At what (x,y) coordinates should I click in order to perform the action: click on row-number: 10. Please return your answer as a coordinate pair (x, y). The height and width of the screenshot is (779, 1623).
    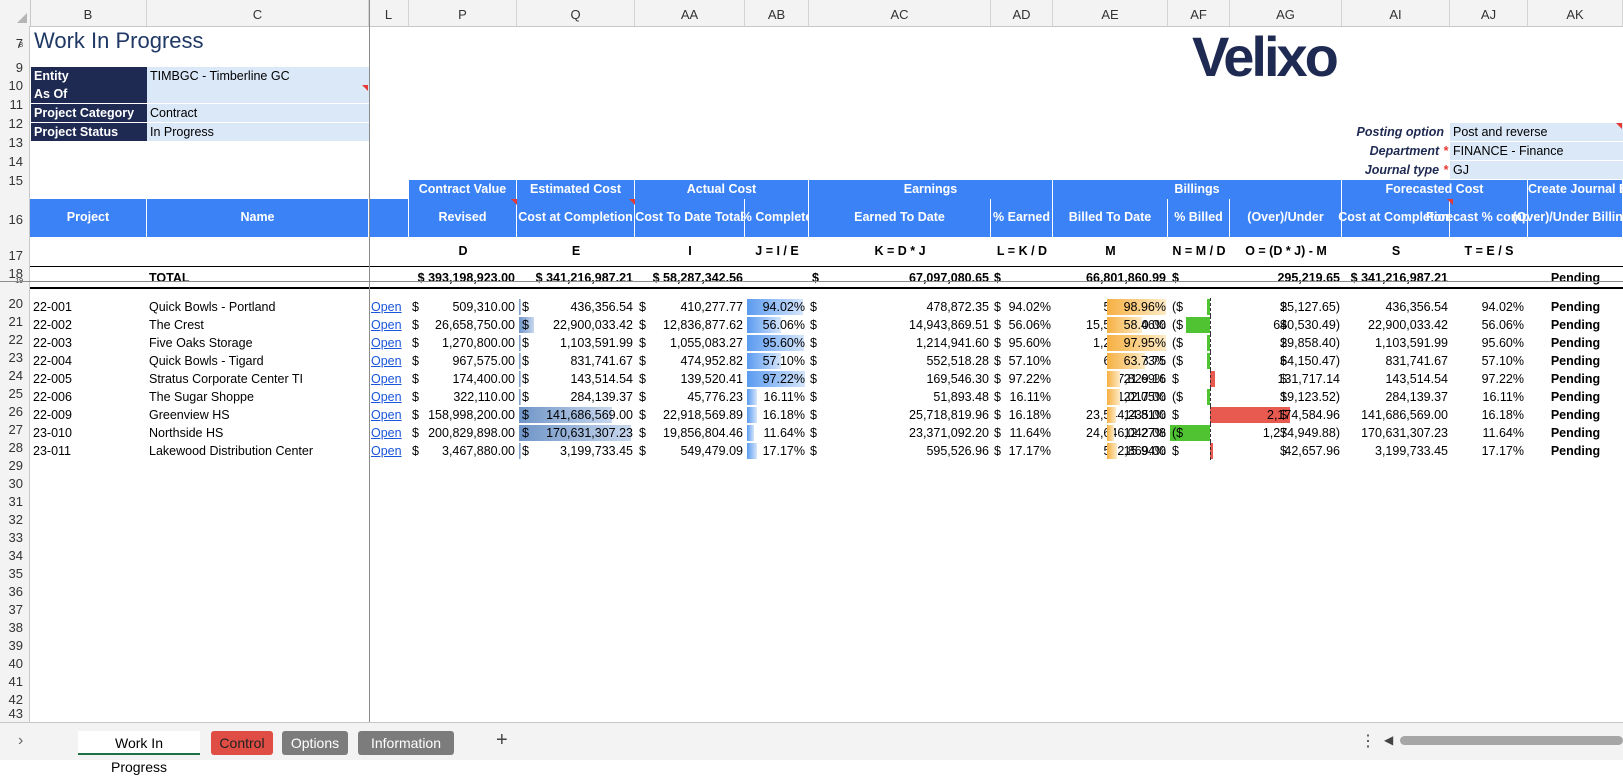
    Looking at the image, I should click on (16, 85).